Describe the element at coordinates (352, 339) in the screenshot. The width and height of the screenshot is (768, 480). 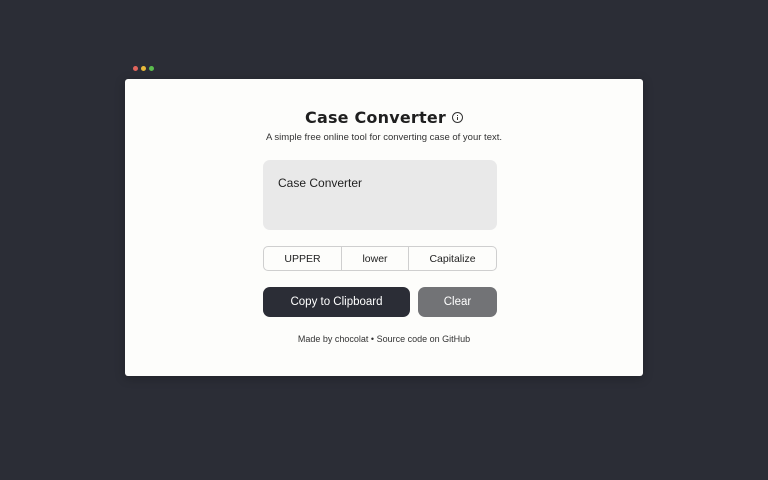
I see `author-link: chocolat` at that location.